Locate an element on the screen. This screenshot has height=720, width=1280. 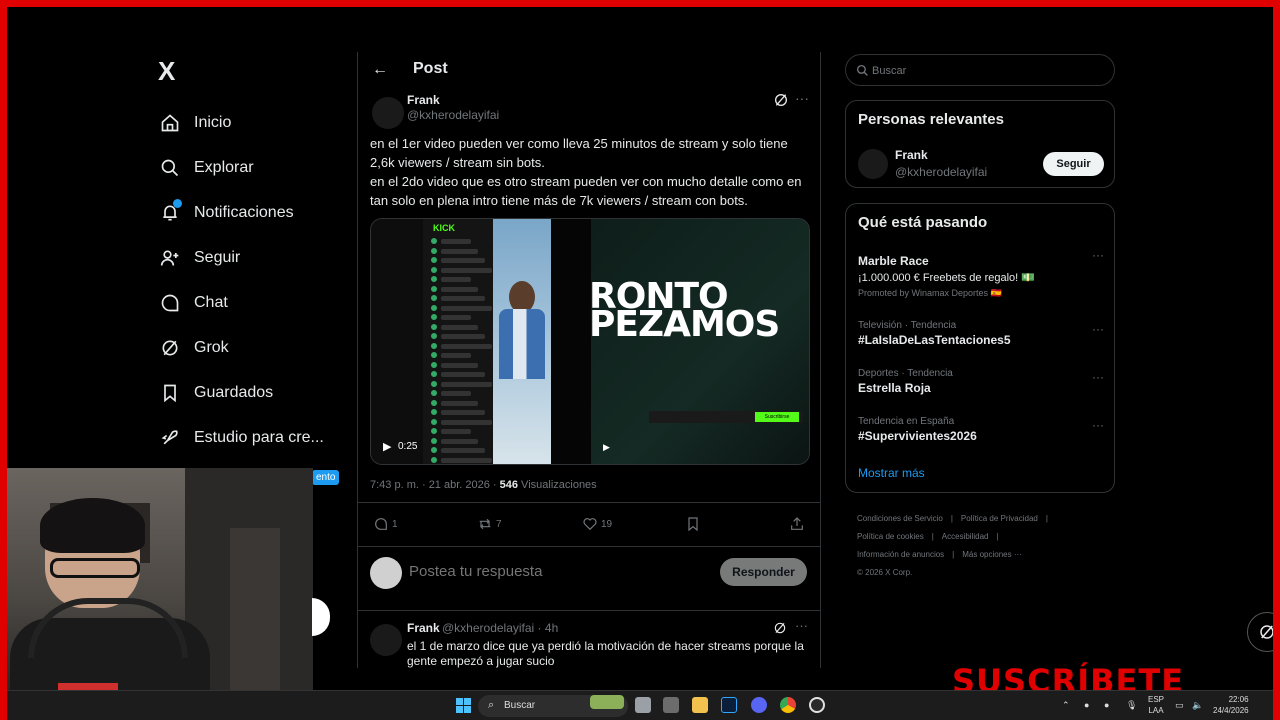
footer-link: Política de Privacidad is located at coordinates (999, 518).